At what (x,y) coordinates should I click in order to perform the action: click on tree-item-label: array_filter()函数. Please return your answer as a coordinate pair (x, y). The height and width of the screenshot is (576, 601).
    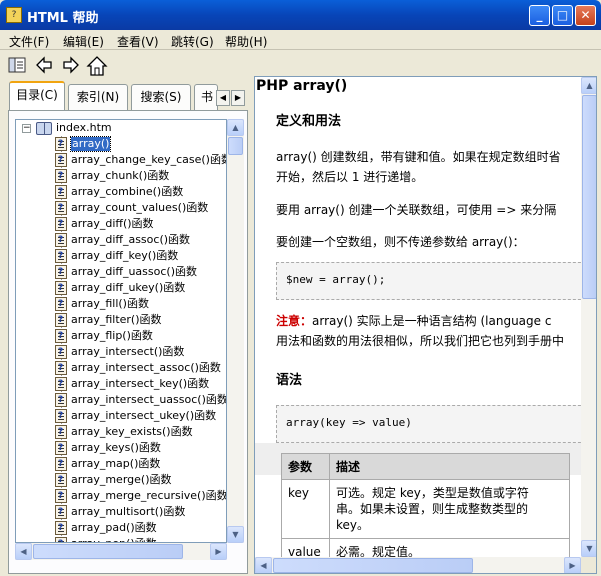
    Looking at the image, I should click on (116, 319).